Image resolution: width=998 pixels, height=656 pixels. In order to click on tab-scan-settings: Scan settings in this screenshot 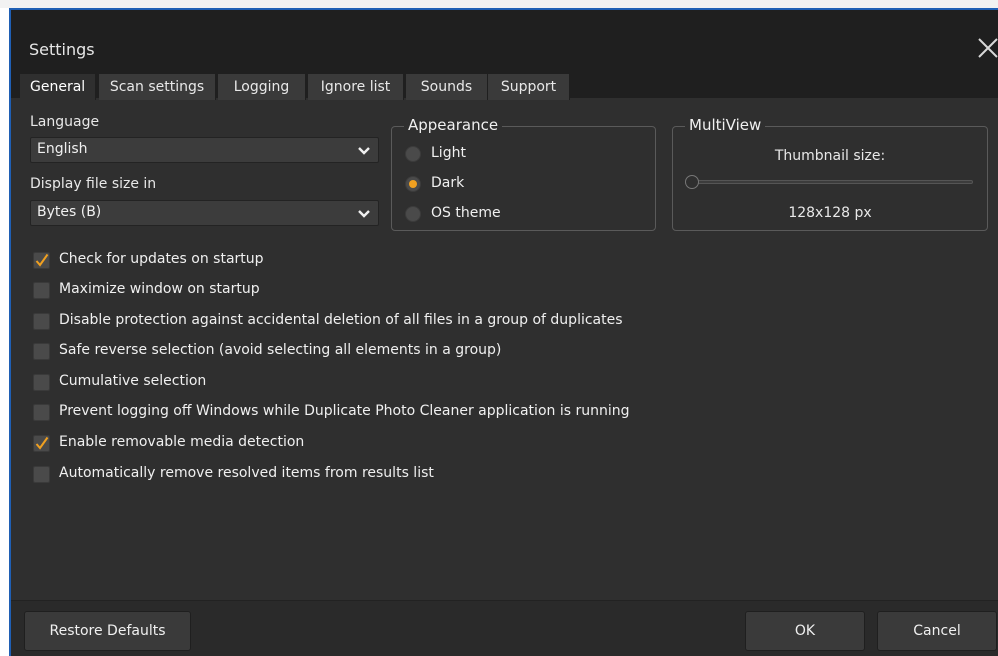, I will do `click(157, 87)`.